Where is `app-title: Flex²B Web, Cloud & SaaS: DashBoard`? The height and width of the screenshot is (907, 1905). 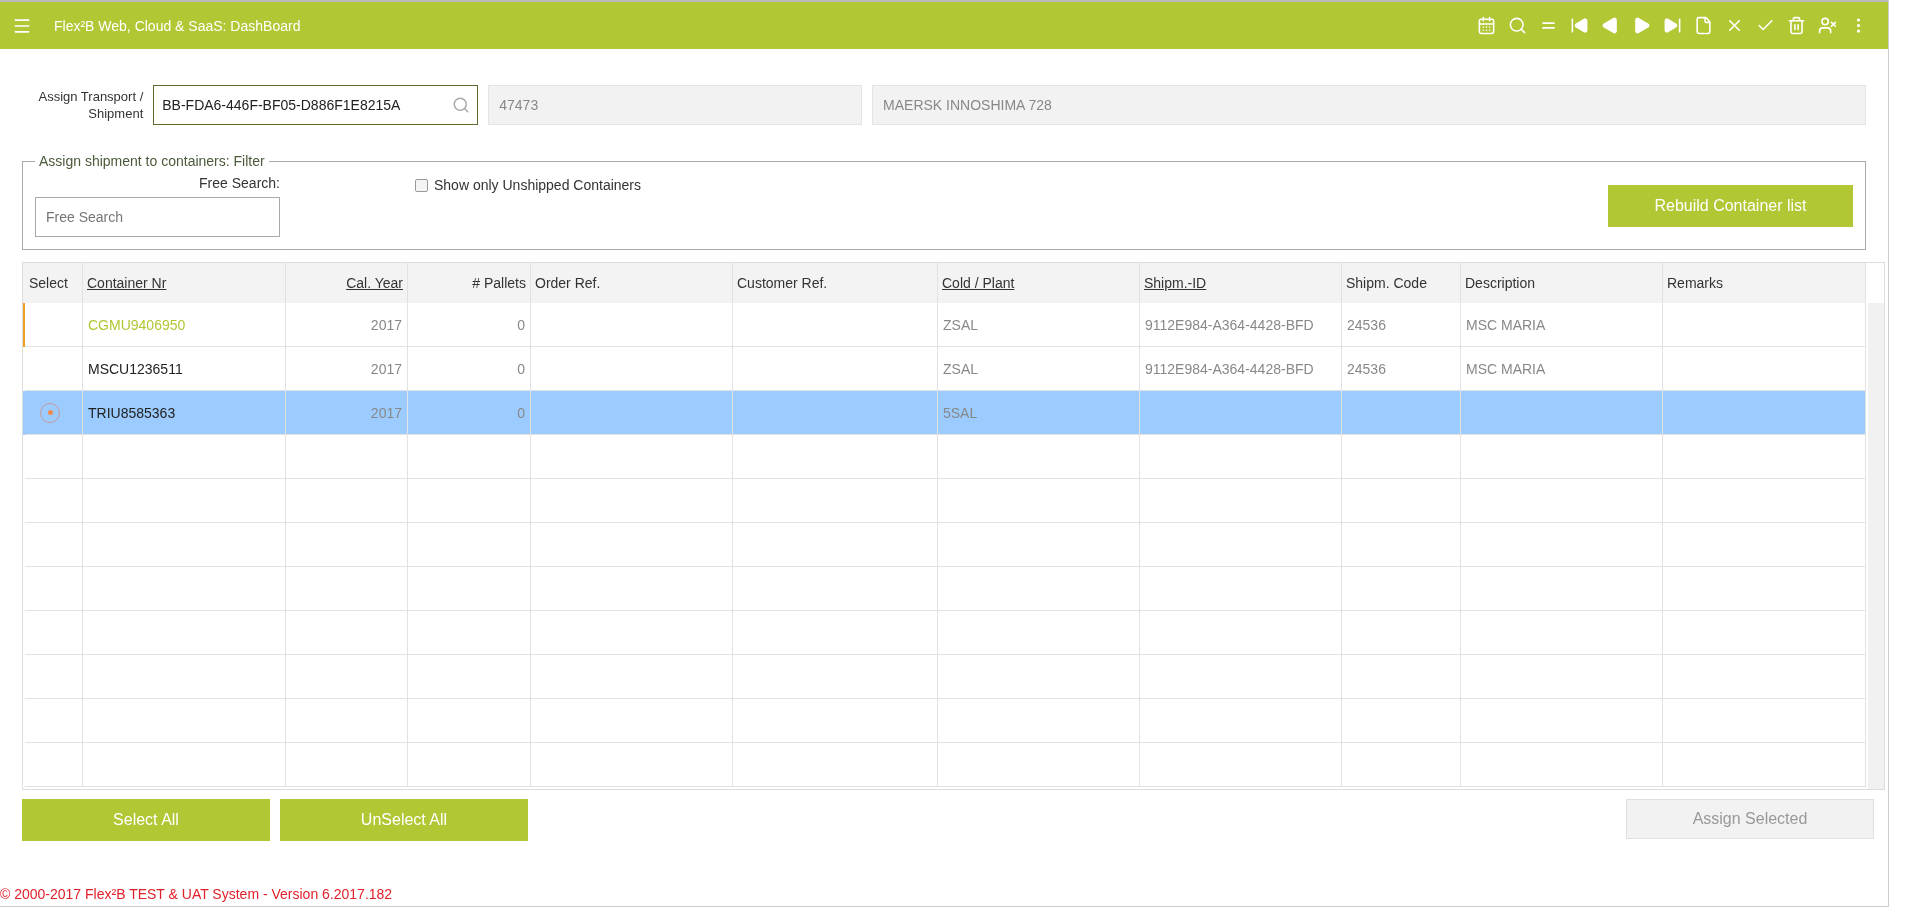
app-title: Flex²B Web, Cloud & SaaS: DashBoard is located at coordinates (177, 25).